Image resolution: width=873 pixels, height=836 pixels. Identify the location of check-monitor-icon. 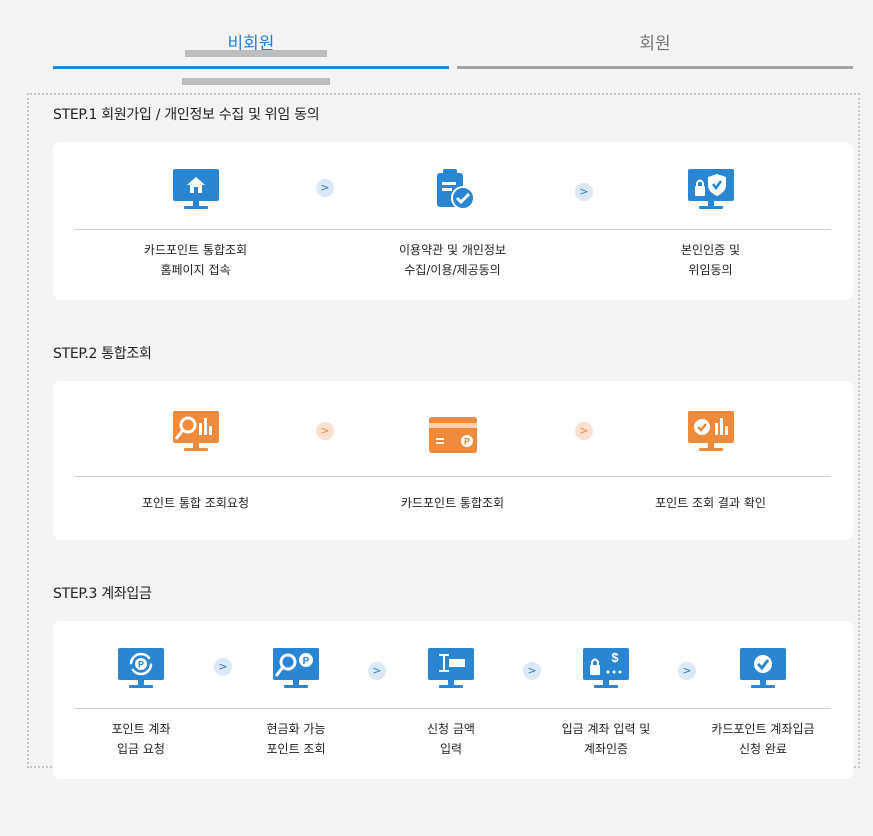
(763, 668).